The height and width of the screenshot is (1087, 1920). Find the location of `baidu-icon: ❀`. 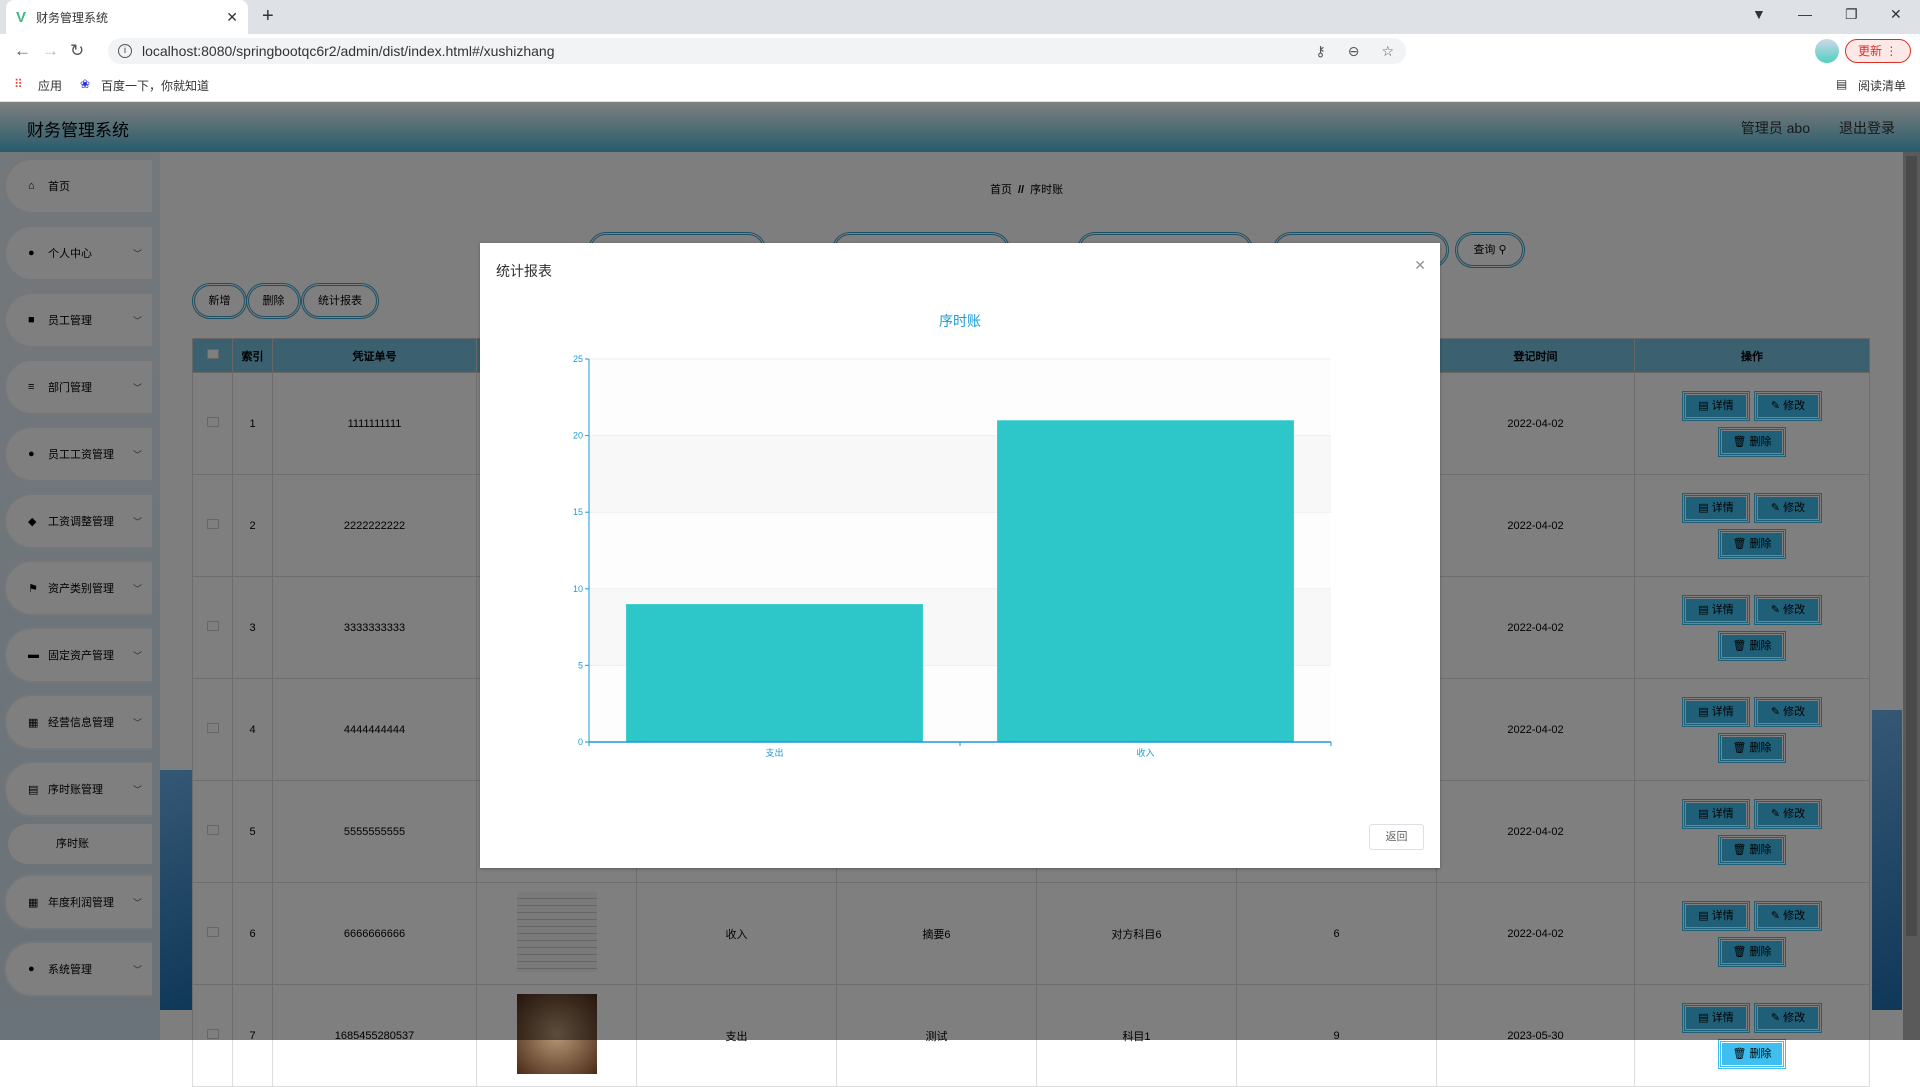

baidu-icon: ❀ is located at coordinates (85, 84).